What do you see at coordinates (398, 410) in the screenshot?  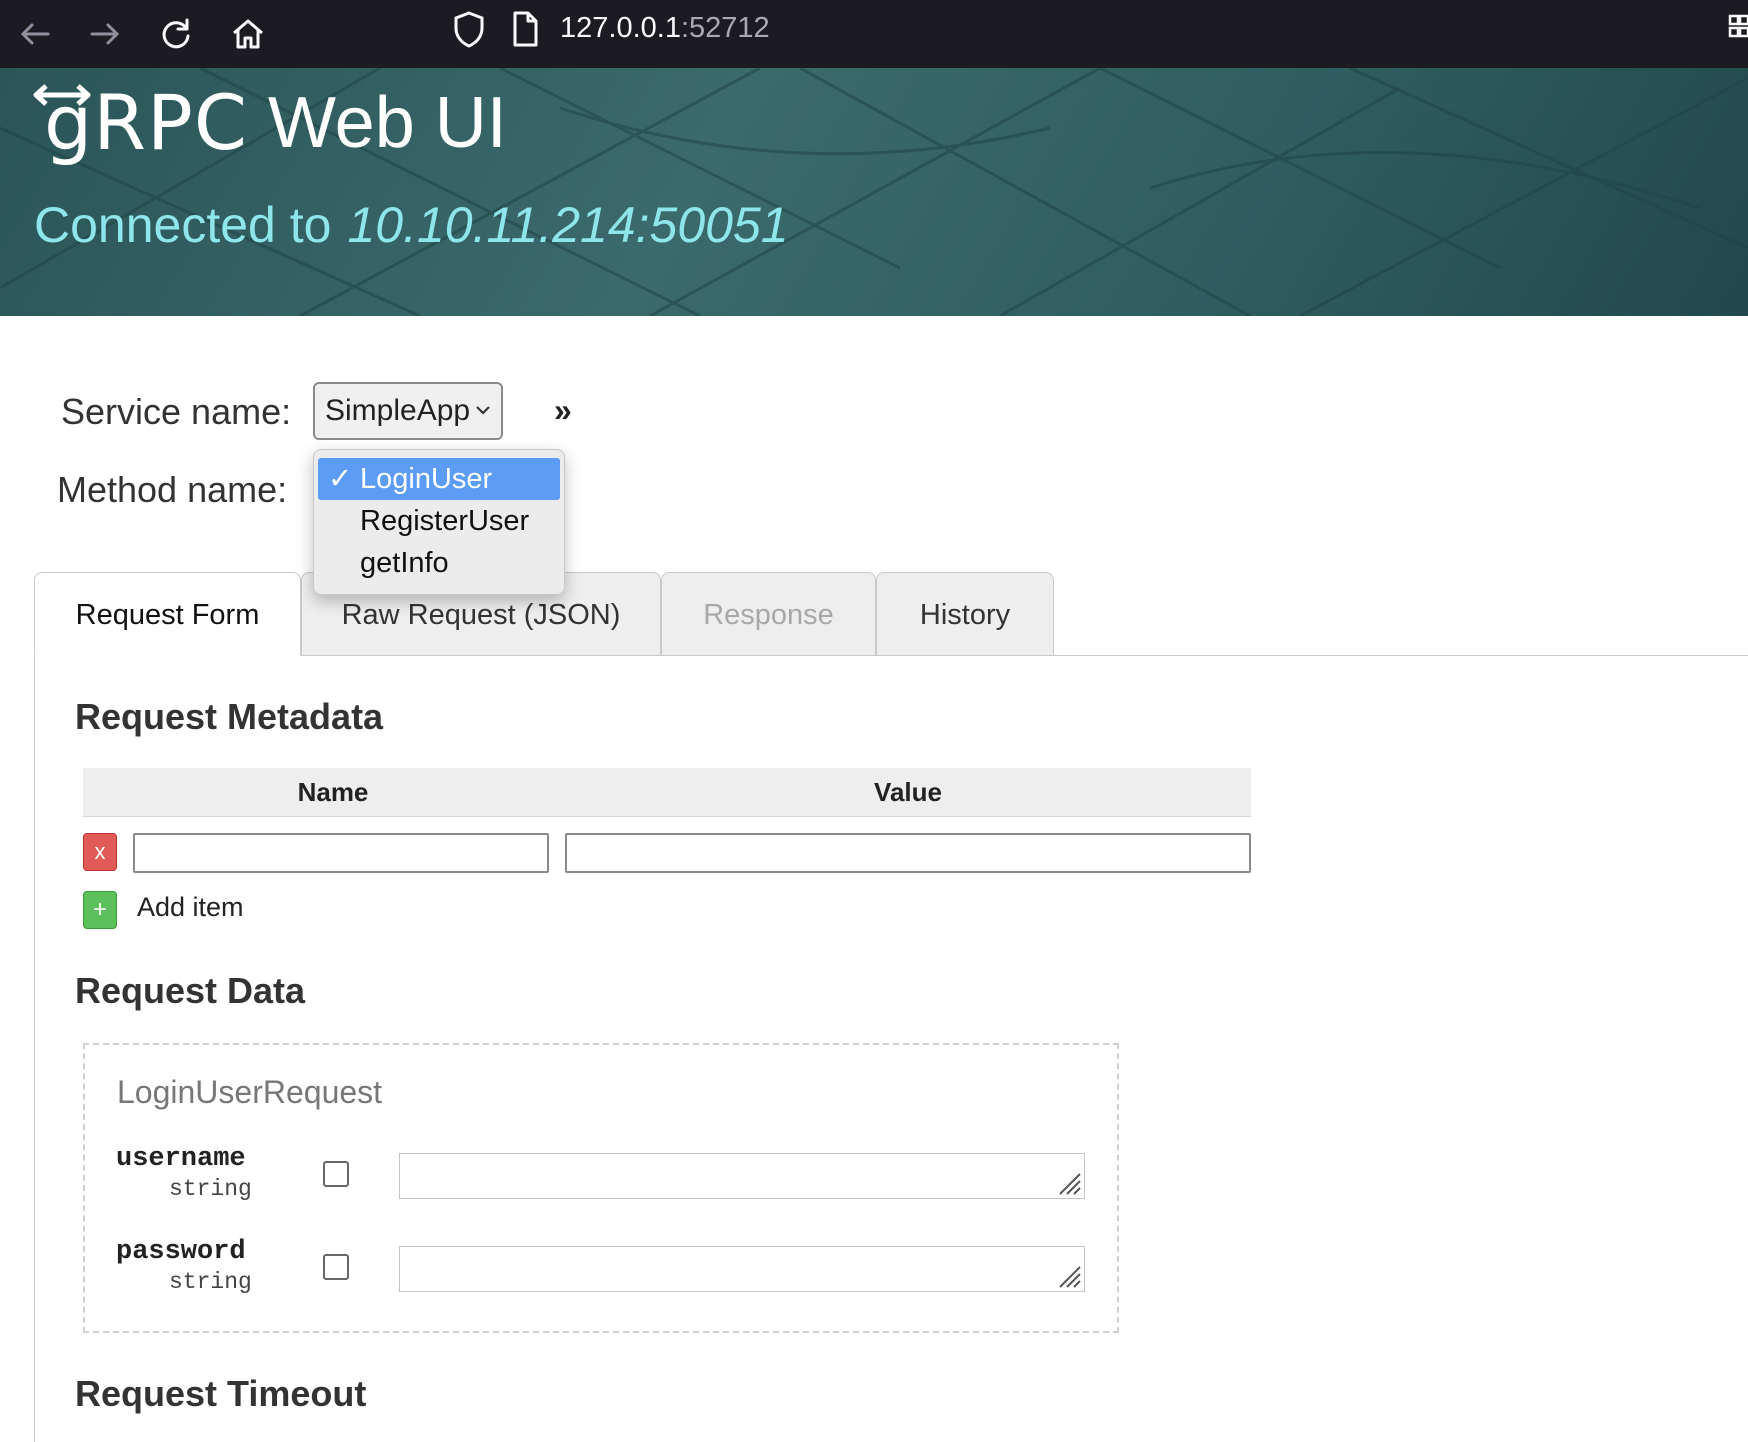 I see `service-selected-value: SimpleApp` at bounding box center [398, 410].